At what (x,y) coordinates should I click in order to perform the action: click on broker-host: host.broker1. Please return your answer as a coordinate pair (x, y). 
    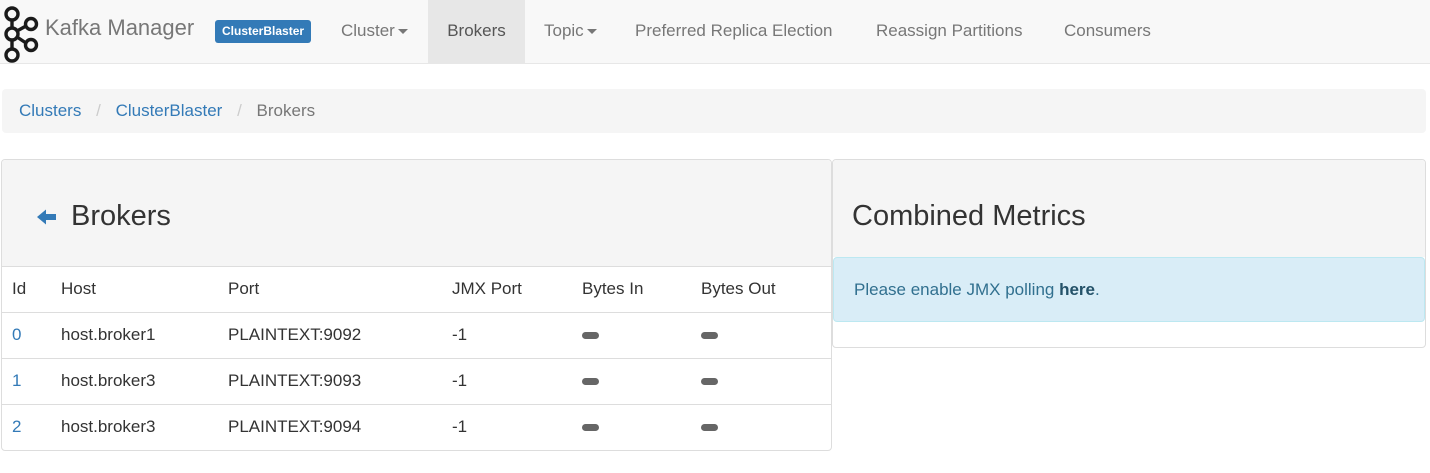
    Looking at the image, I should click on (144, 334).